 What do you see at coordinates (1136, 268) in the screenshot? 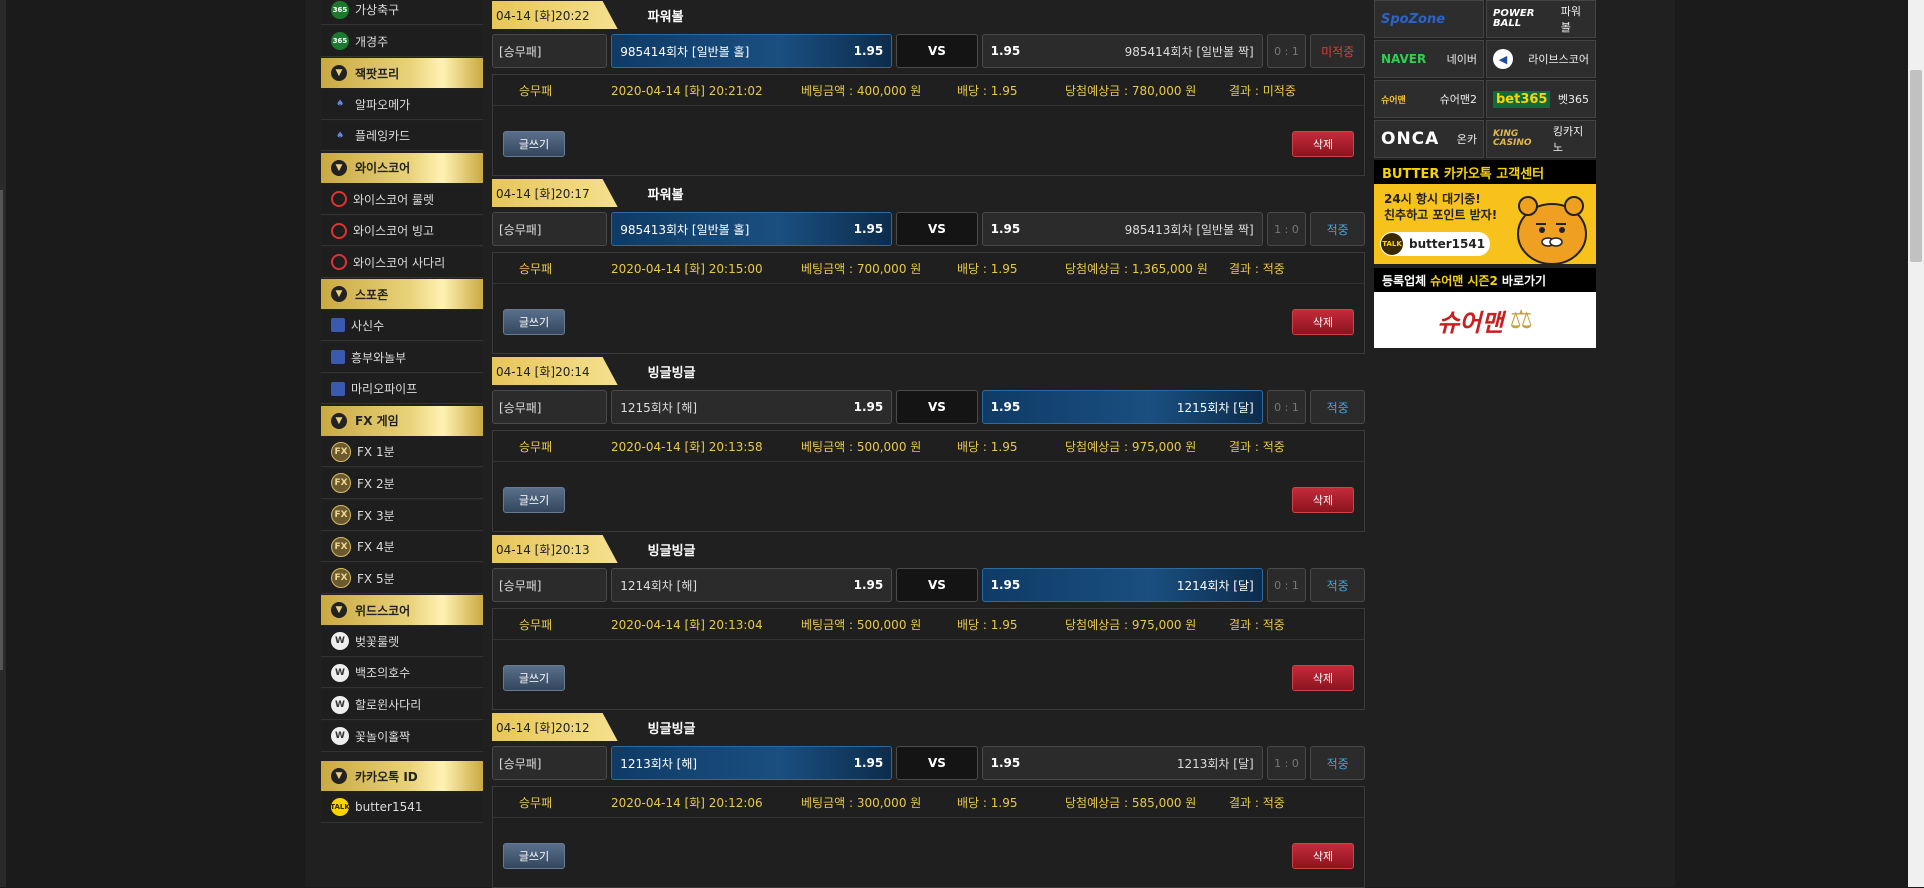
I see `bet-expected-win: 당첨예상금 : 1,365,000 원` at bounding box center [1136, 268].